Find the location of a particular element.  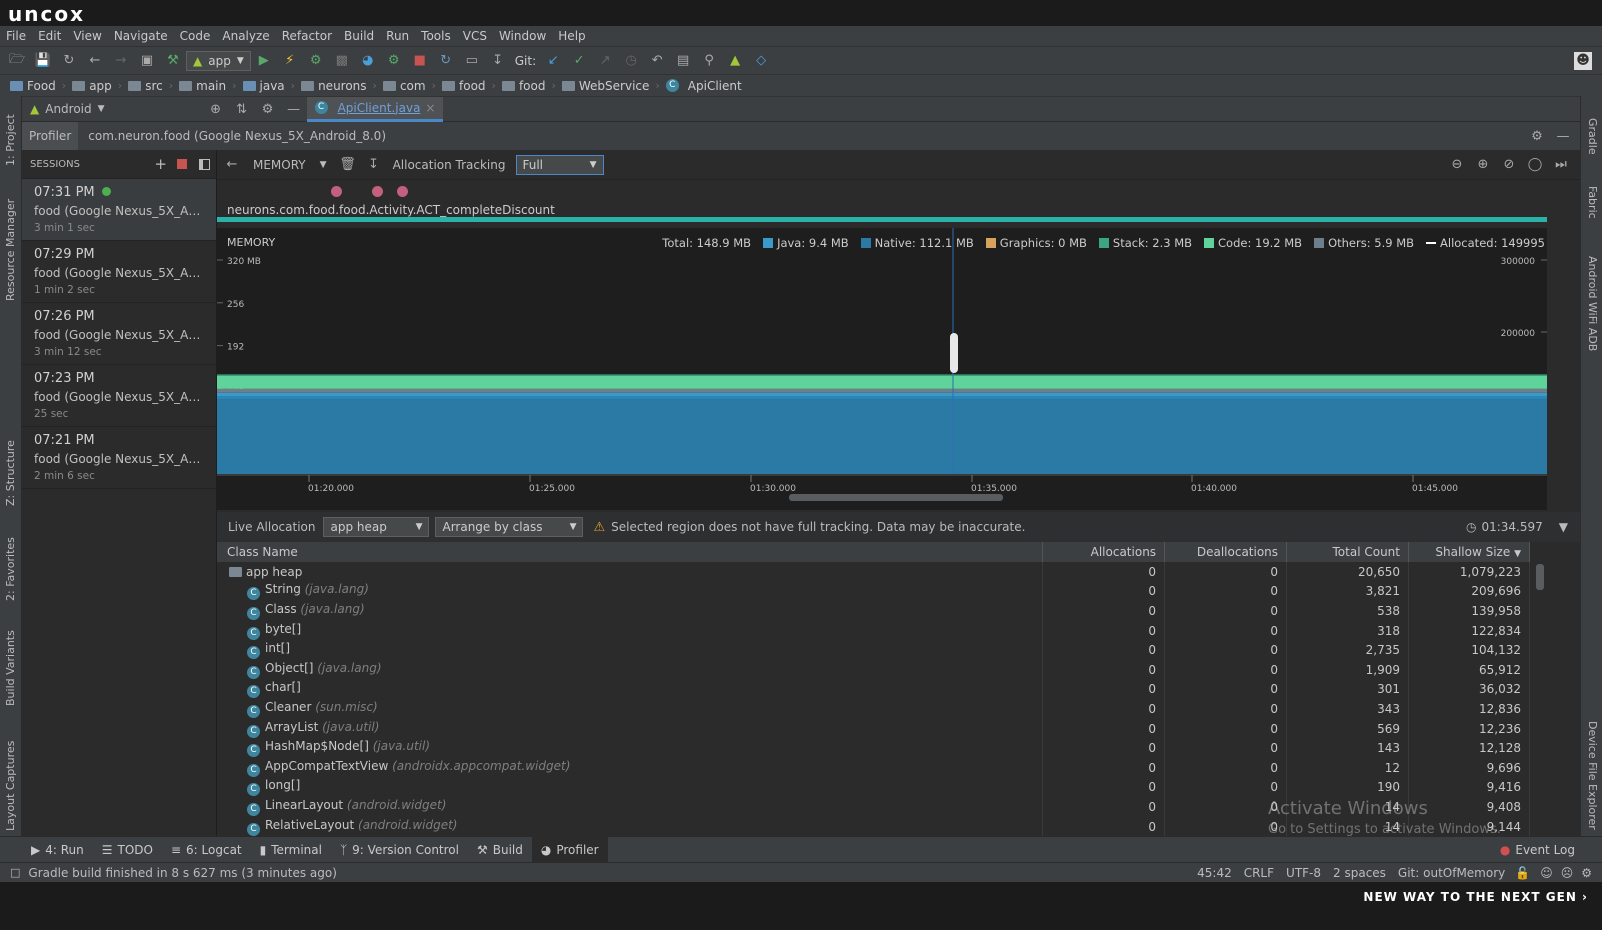

table-row: C Cleaner (sun.misc) 0 0 343 12,836 is located at coordinates (873, 709).